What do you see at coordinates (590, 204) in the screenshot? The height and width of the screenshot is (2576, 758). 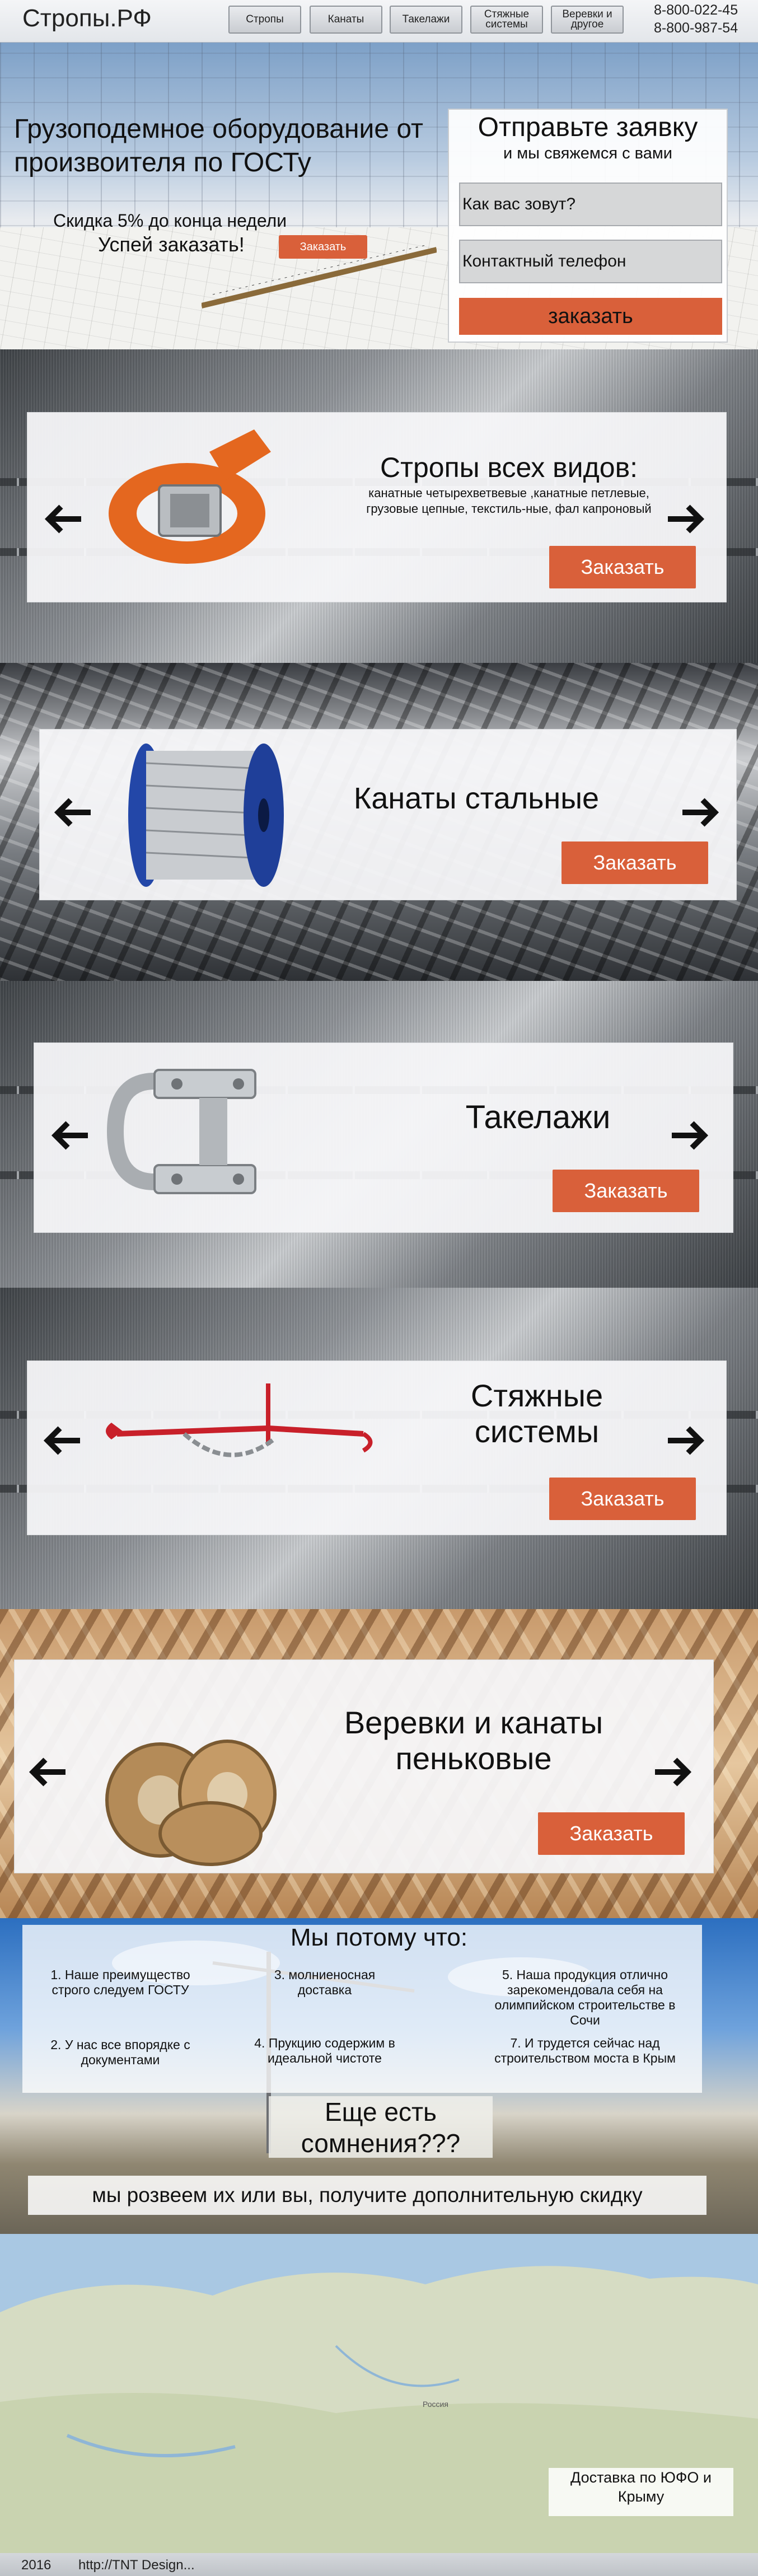 I see `name-input` at bounding box center [590, 204].